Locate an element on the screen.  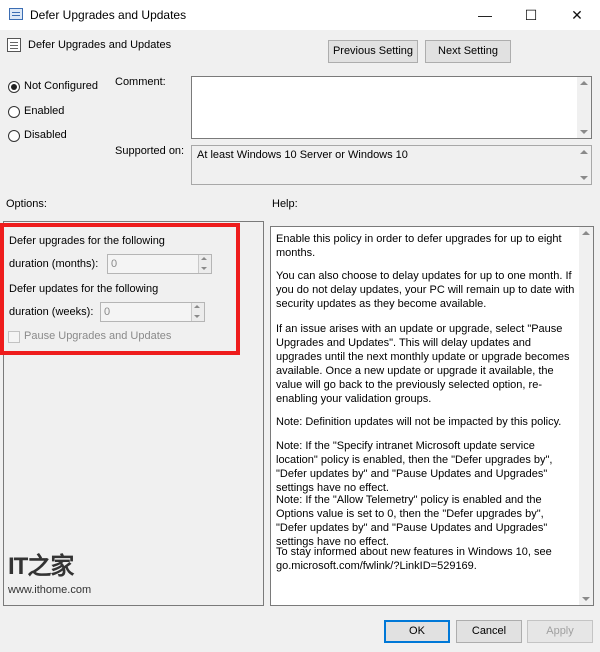
comment-textbox is located at coordinates (391, 107).